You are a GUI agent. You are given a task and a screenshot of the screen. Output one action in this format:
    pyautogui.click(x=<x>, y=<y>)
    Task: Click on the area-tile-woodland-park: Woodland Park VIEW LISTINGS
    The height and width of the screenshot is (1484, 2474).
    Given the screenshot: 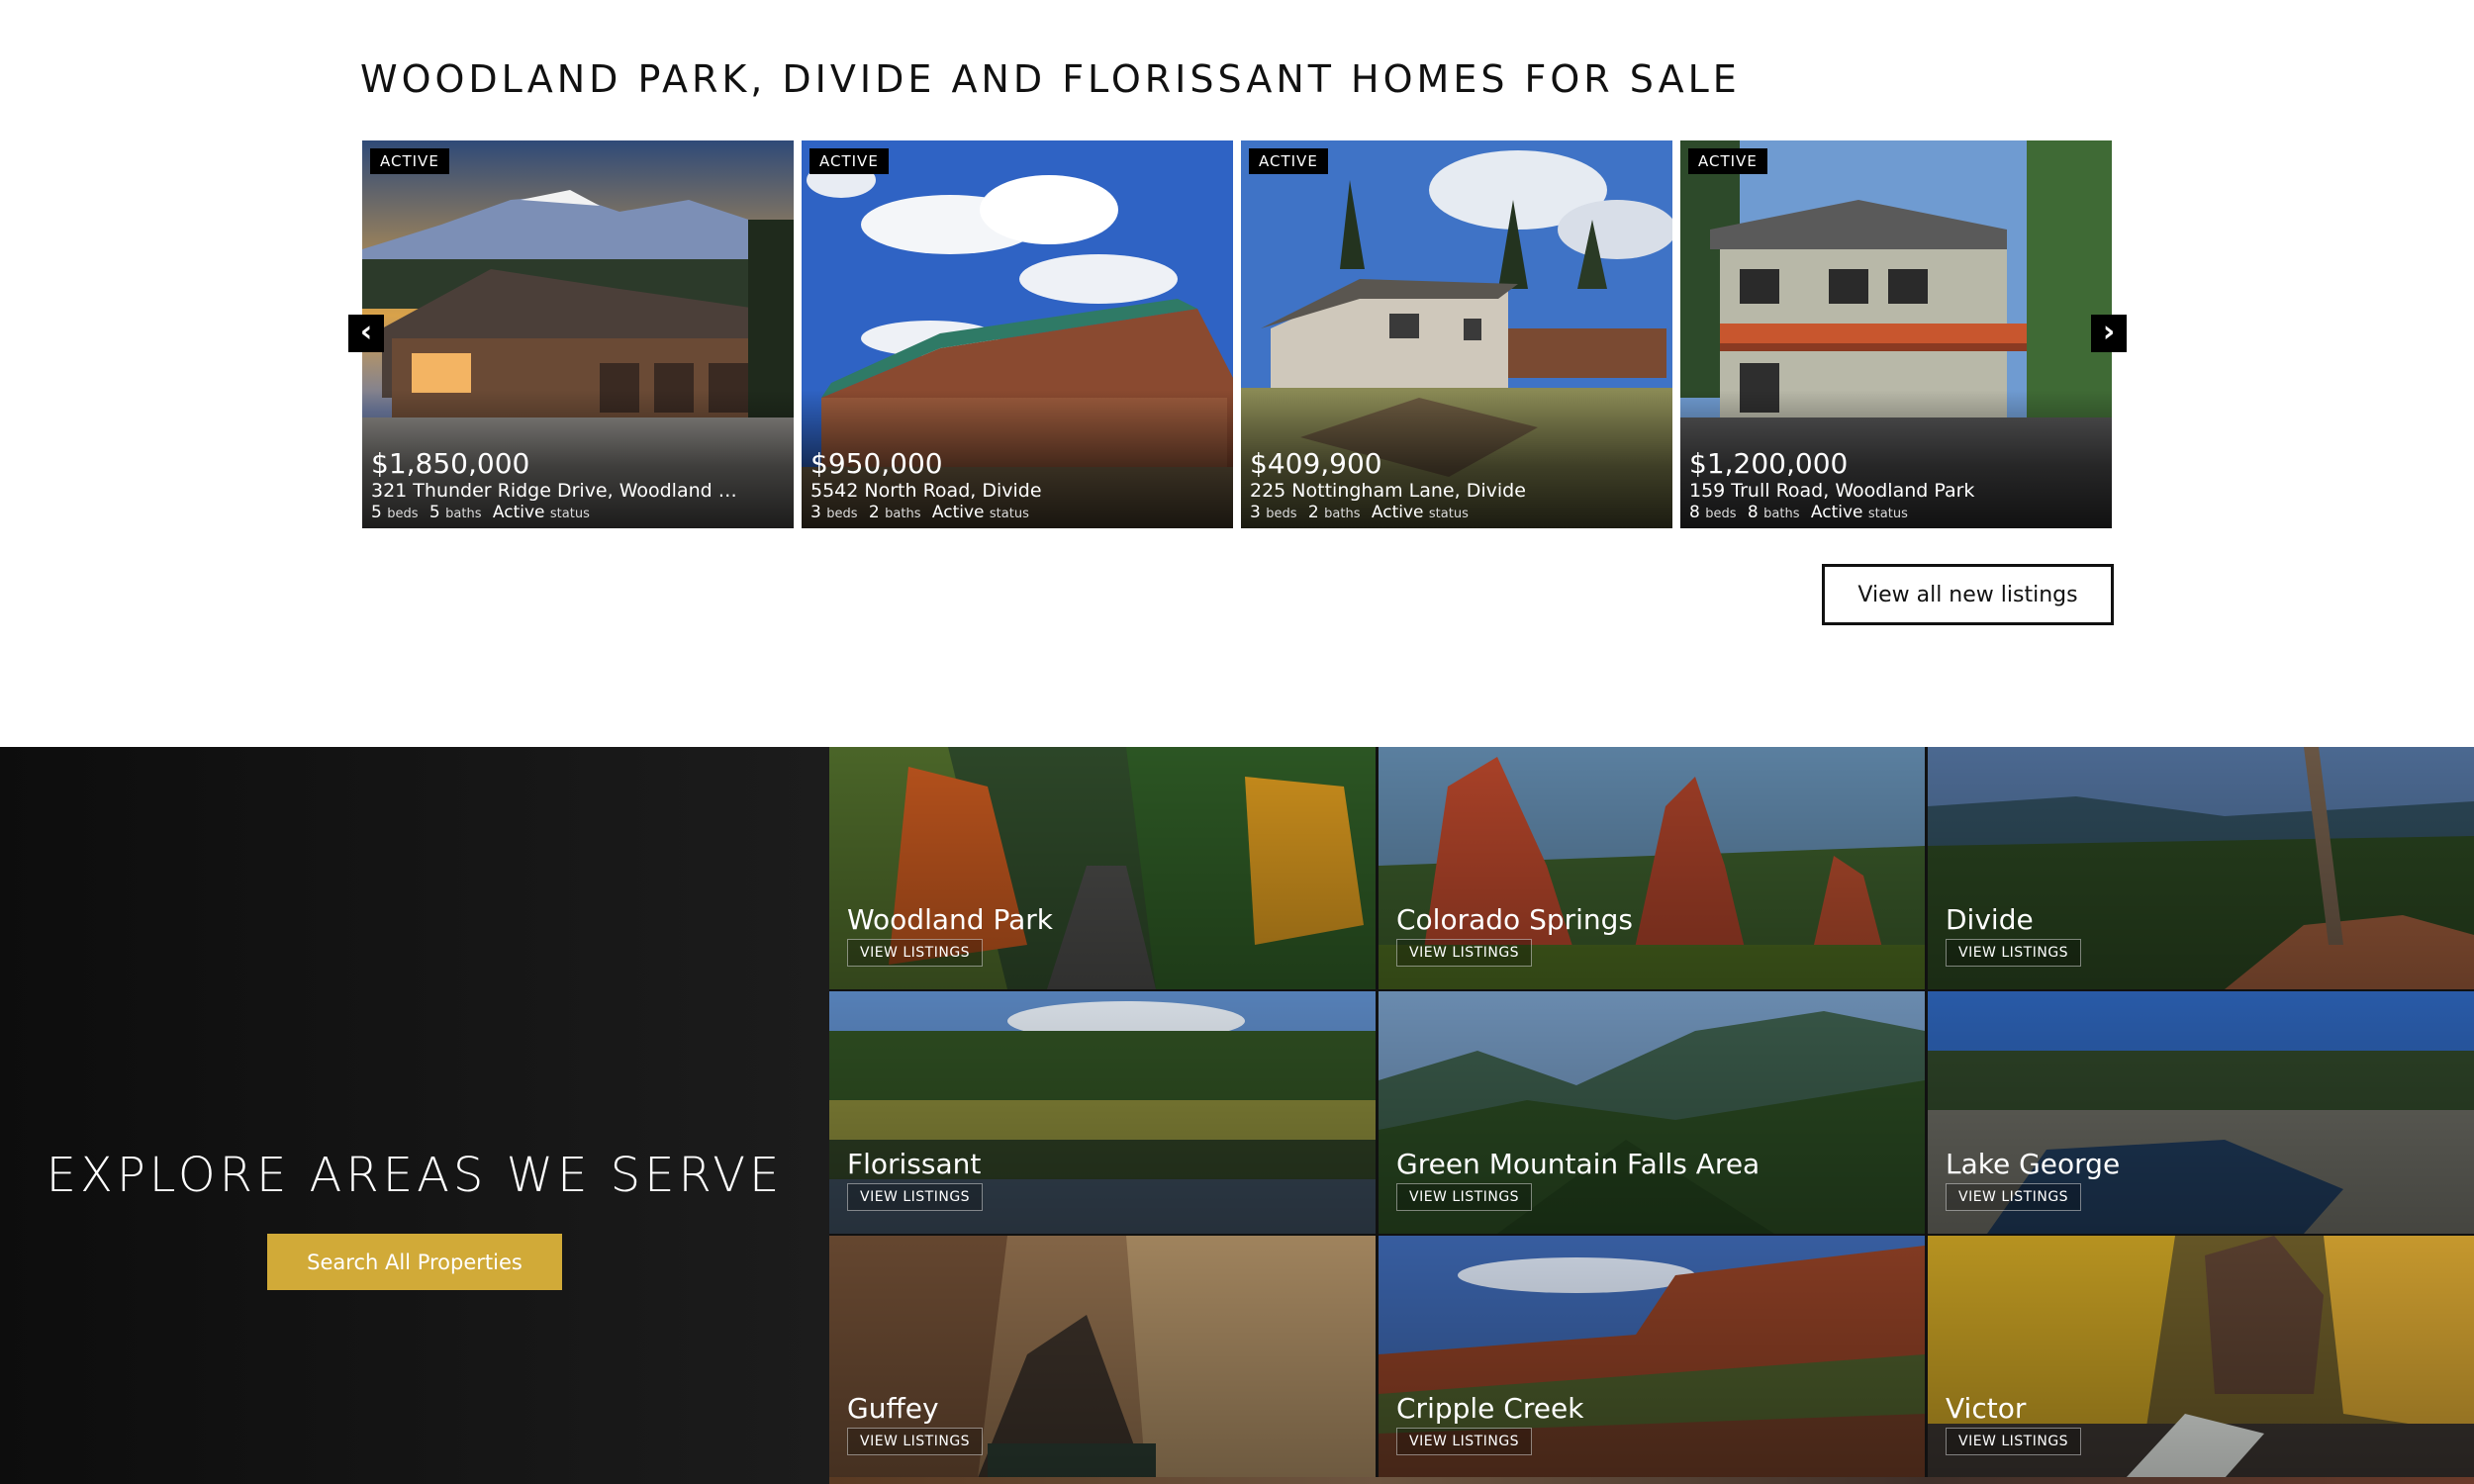 What is the action you would take?
    pyautogui.click(x=1102, y=868)
    